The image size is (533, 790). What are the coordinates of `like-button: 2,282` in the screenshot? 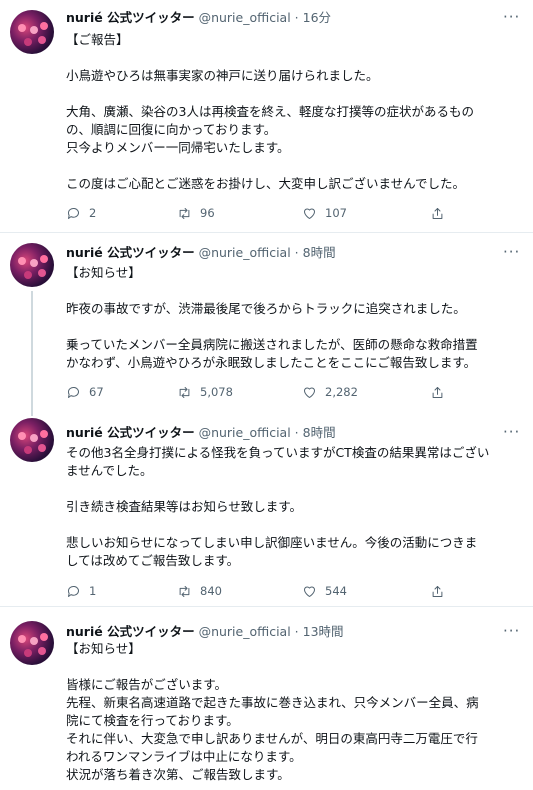 It's located at (330, 392).